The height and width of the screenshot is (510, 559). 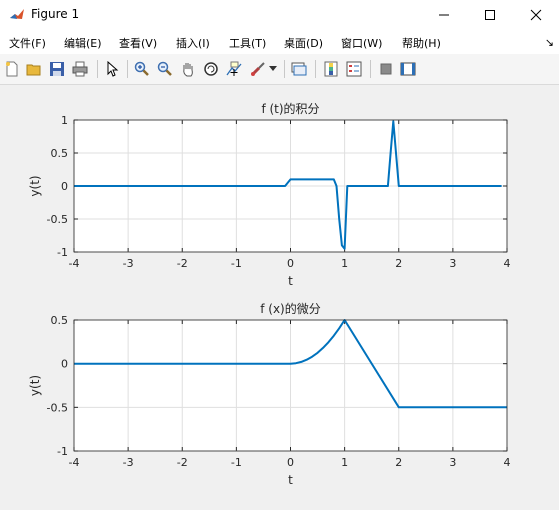 I want to click on menu-view: 查看(V), so click(x=138, y=43).